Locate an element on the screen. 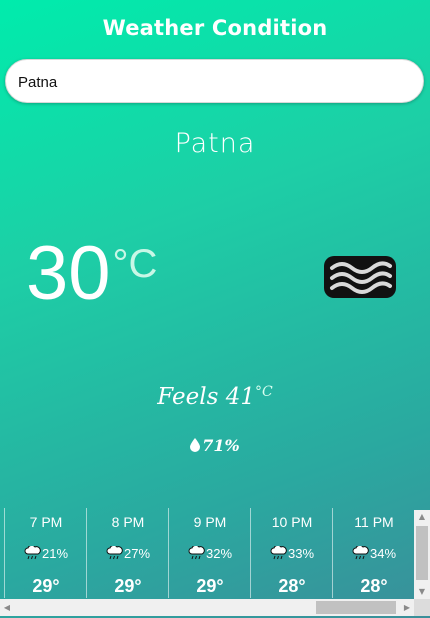 This screenshot has width=430, height=618. humidity-value: 71% is located at coordinates (221, 445).